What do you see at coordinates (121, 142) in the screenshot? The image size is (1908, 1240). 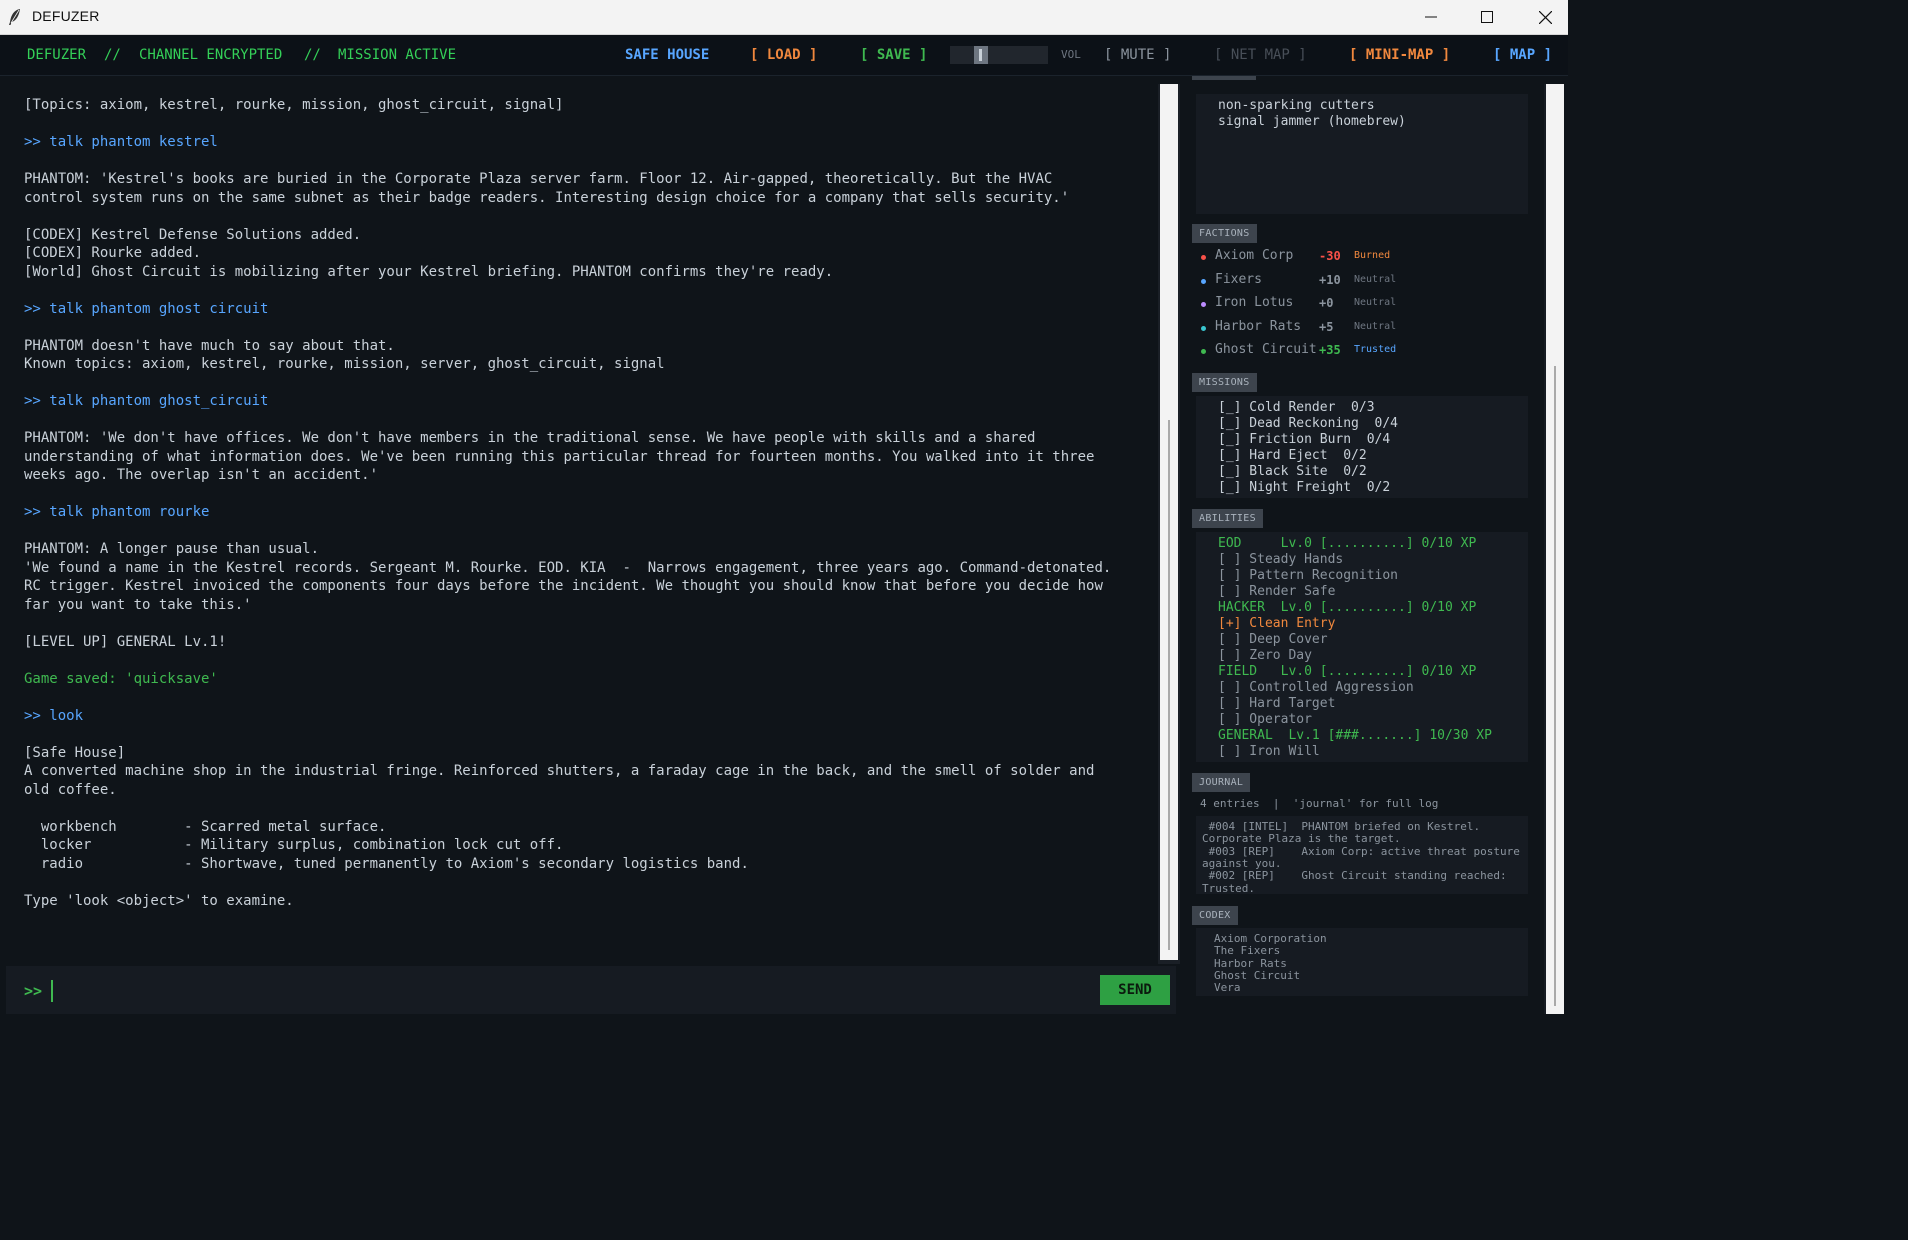 I see `command-echo: >> talk phantom kestrel` at bounding box center [121, 142].